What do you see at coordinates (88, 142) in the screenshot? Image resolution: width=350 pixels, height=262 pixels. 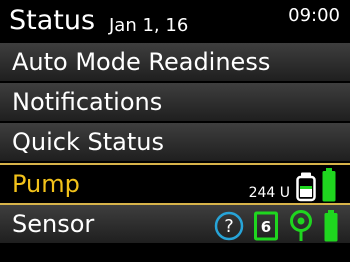 I see `menu-item-label: Quick Status` at bounding box center [88, 142].